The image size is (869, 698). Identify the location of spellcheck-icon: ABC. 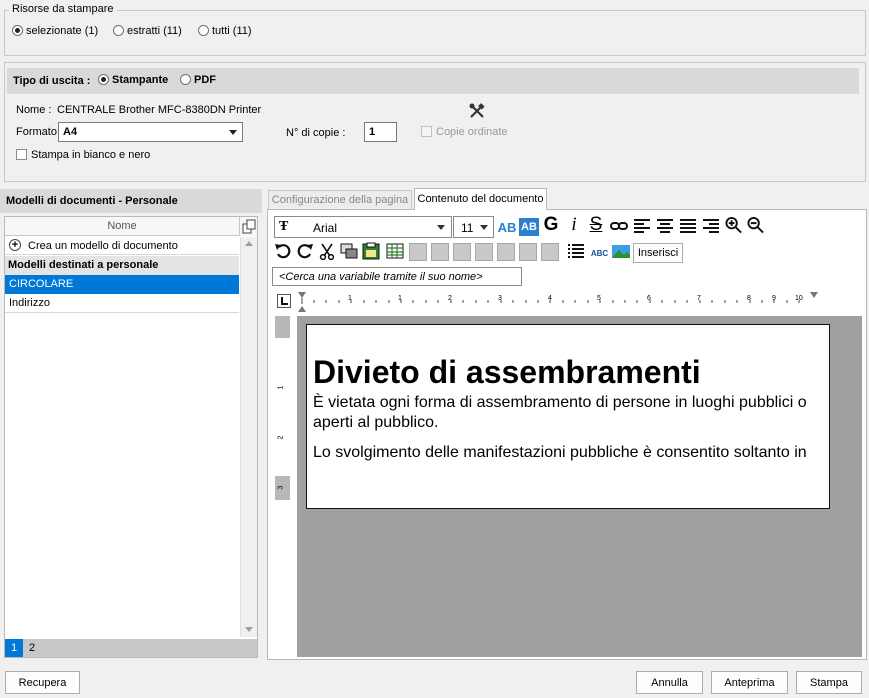
(599, 253).